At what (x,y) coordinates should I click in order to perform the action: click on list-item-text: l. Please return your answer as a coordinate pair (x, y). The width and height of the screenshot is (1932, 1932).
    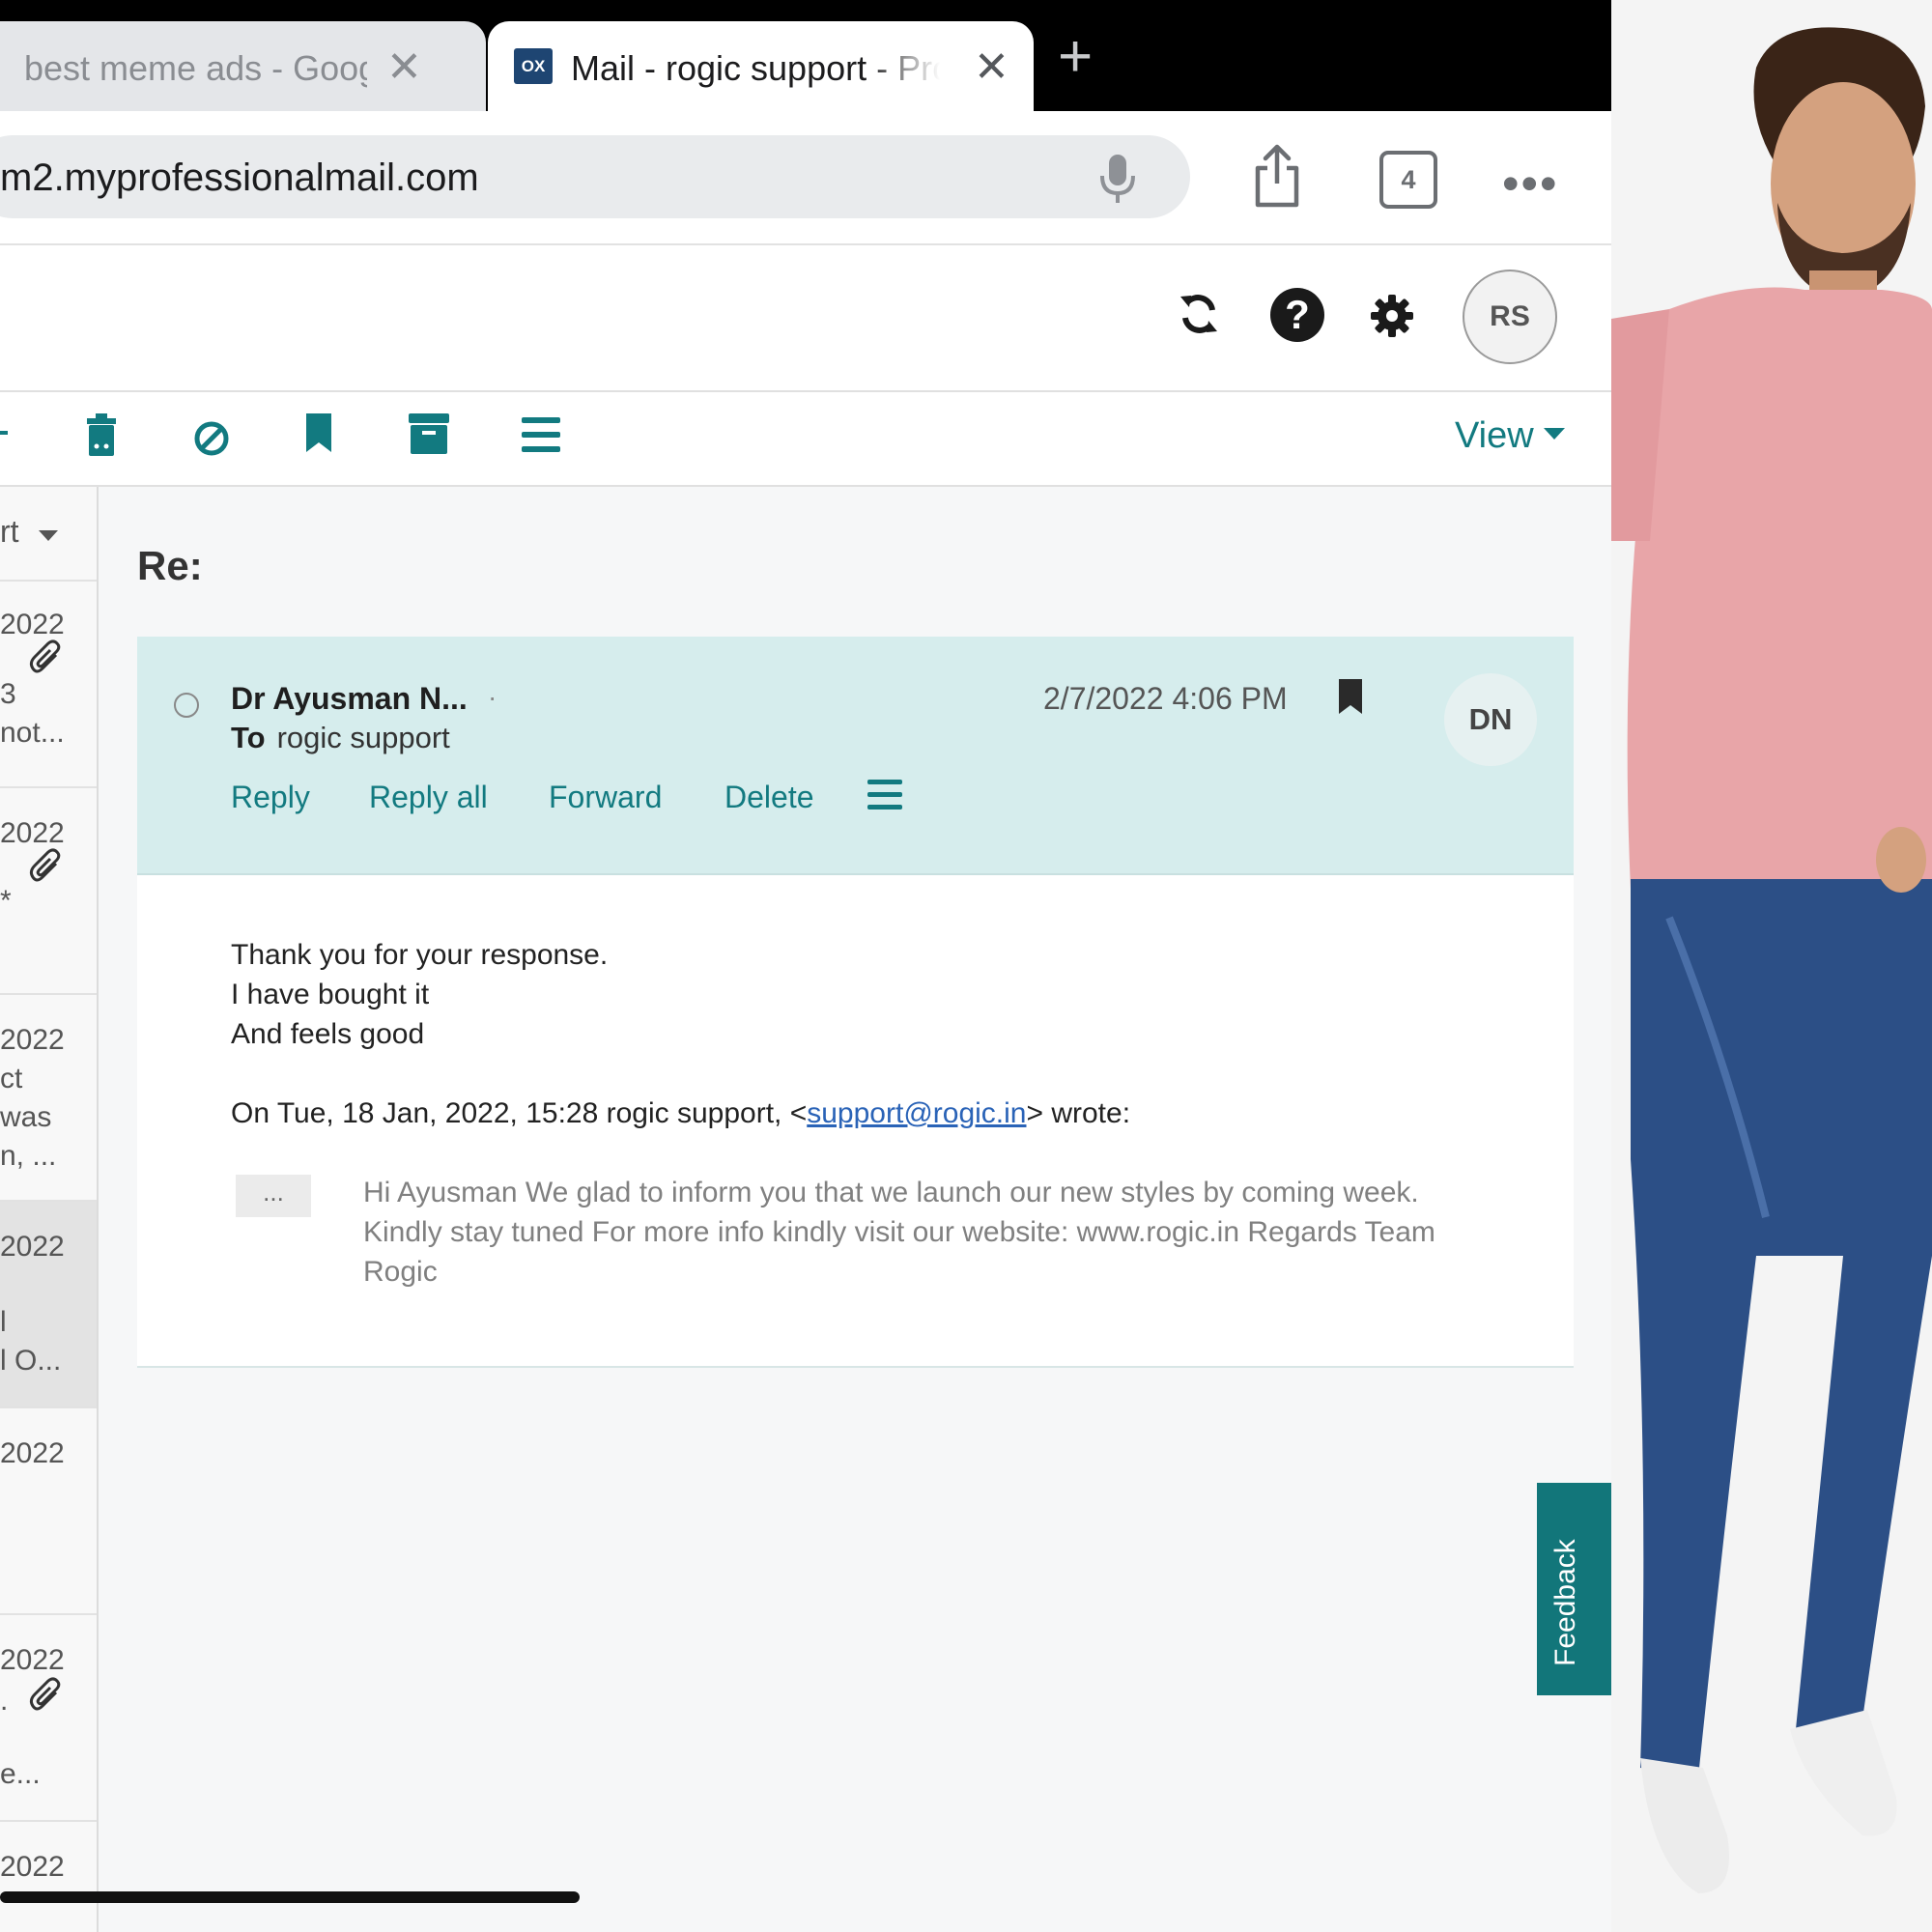
    Looking at the image, I should click on (3, 1322).